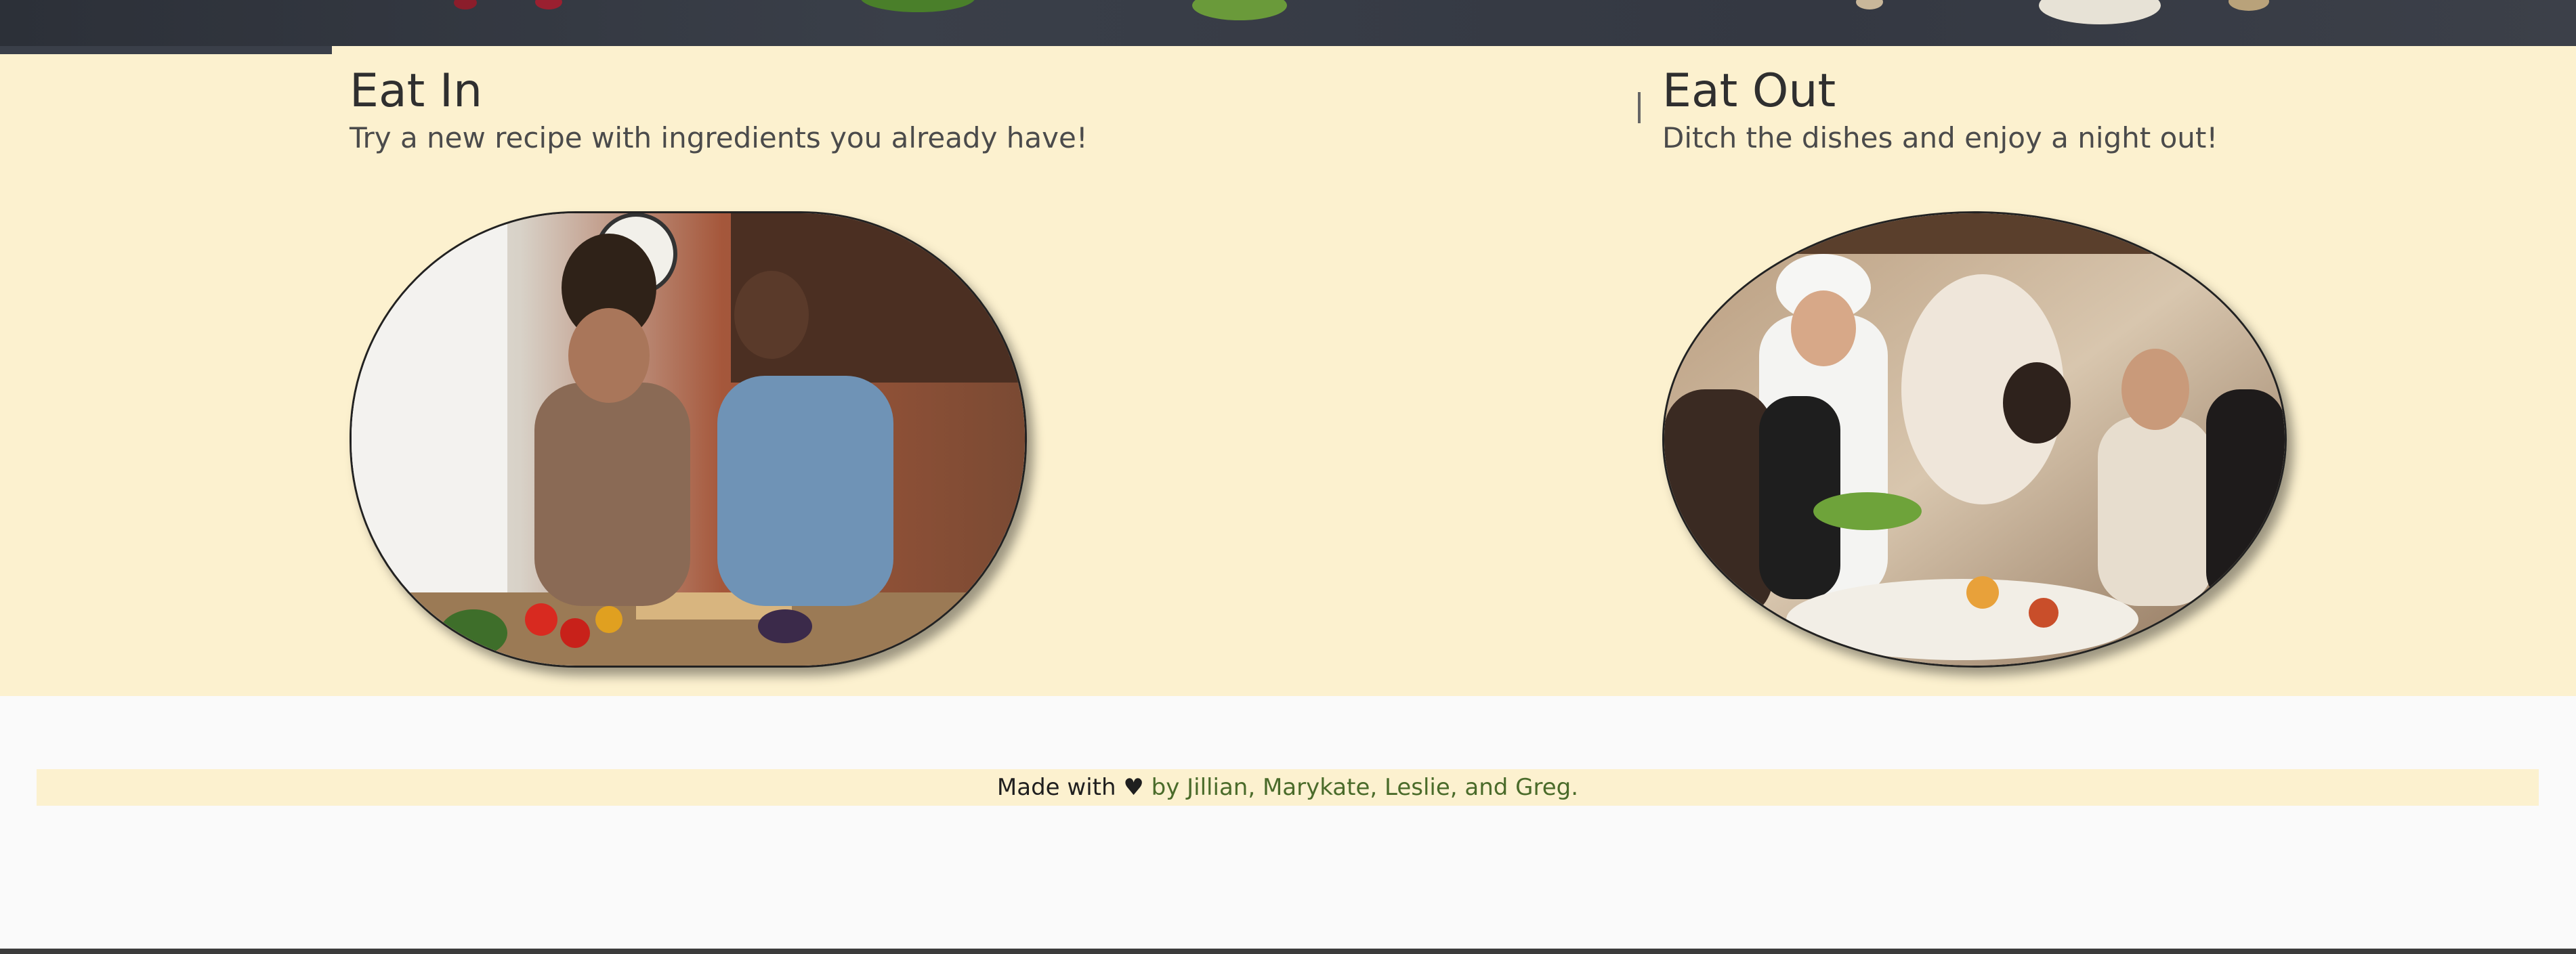  What do you see at coordinates (1975, 439) in the screenshot?
I see `eat-out-image` at bounding box center [1975, 439].